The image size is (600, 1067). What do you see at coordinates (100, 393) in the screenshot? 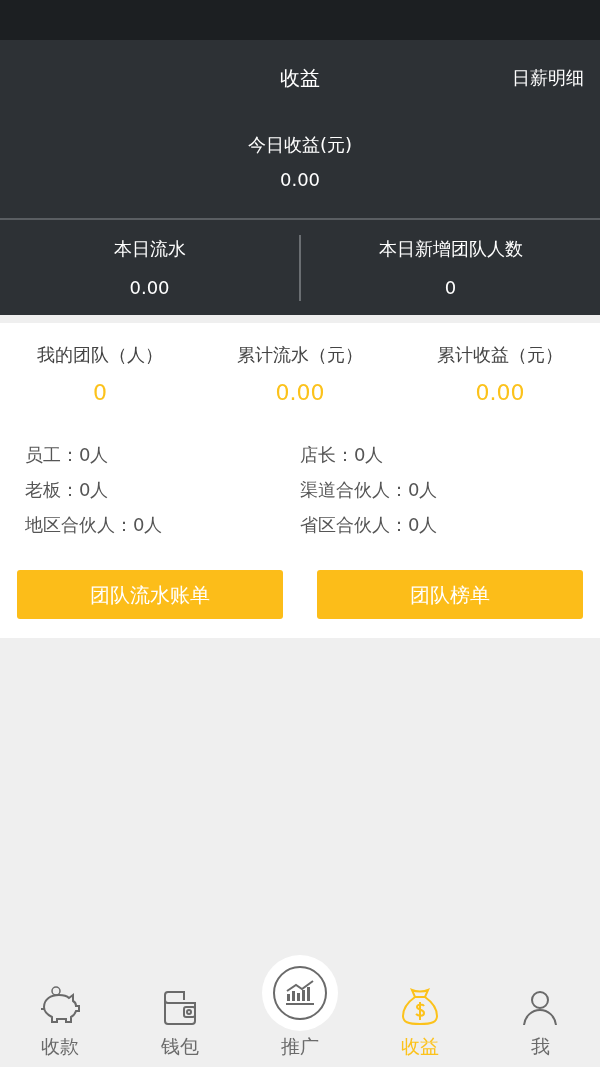
I see `summary-value: 0` at bounding box center [100, 393].